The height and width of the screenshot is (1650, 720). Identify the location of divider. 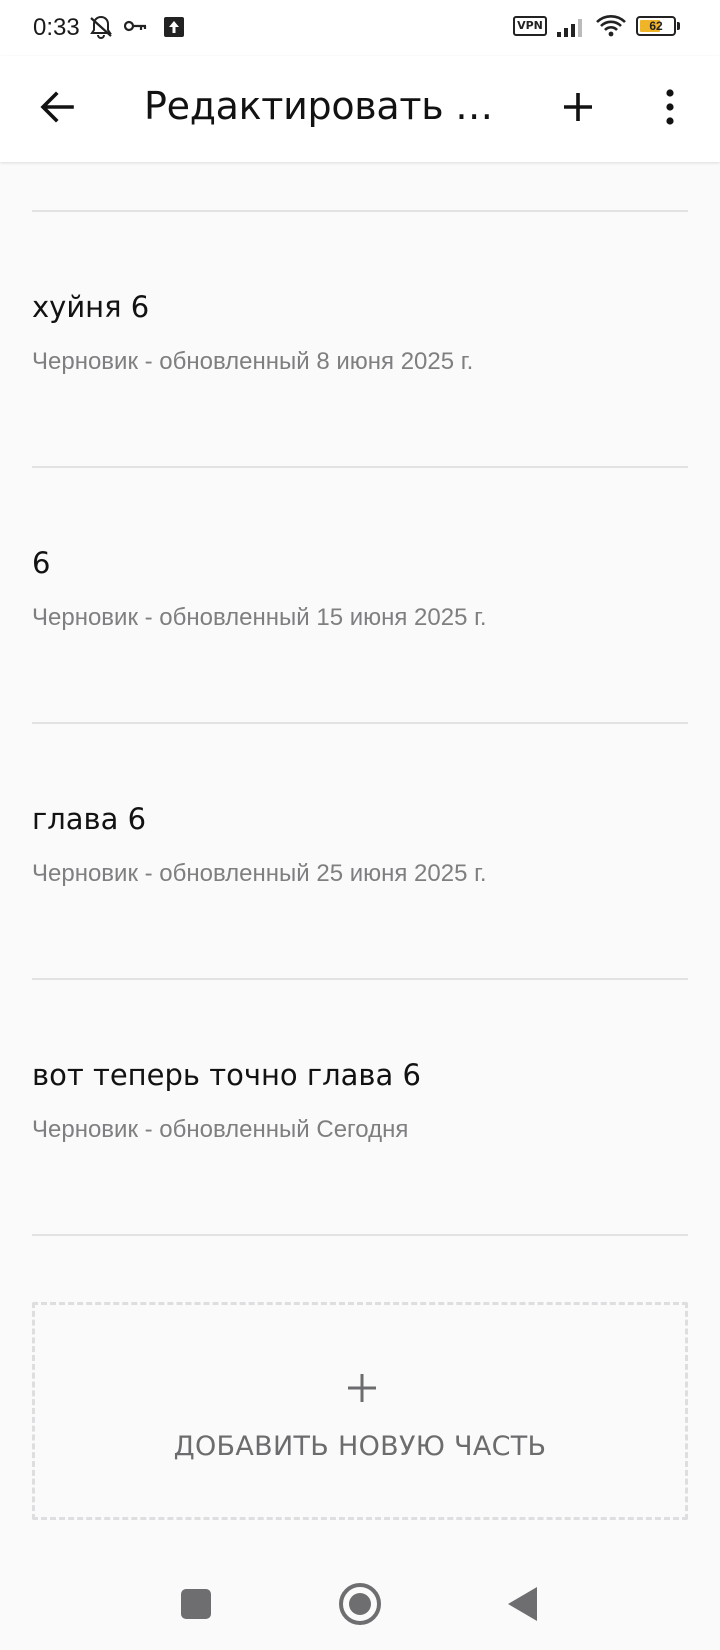
(360, 1235).